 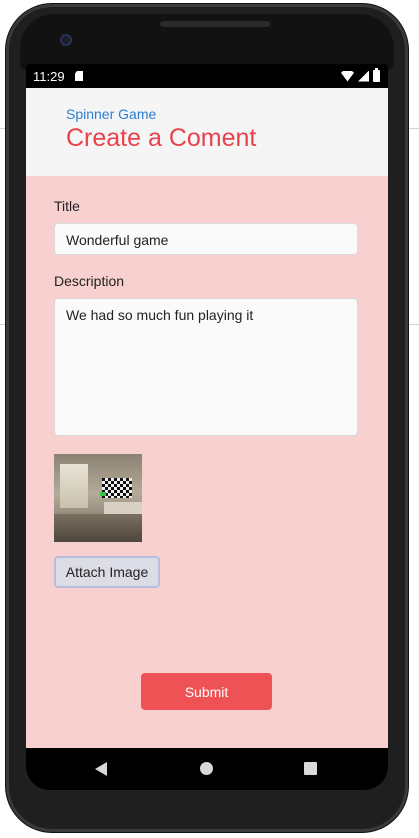 I want to click on thumbnail-cabinet, so click(x=123, y=508).